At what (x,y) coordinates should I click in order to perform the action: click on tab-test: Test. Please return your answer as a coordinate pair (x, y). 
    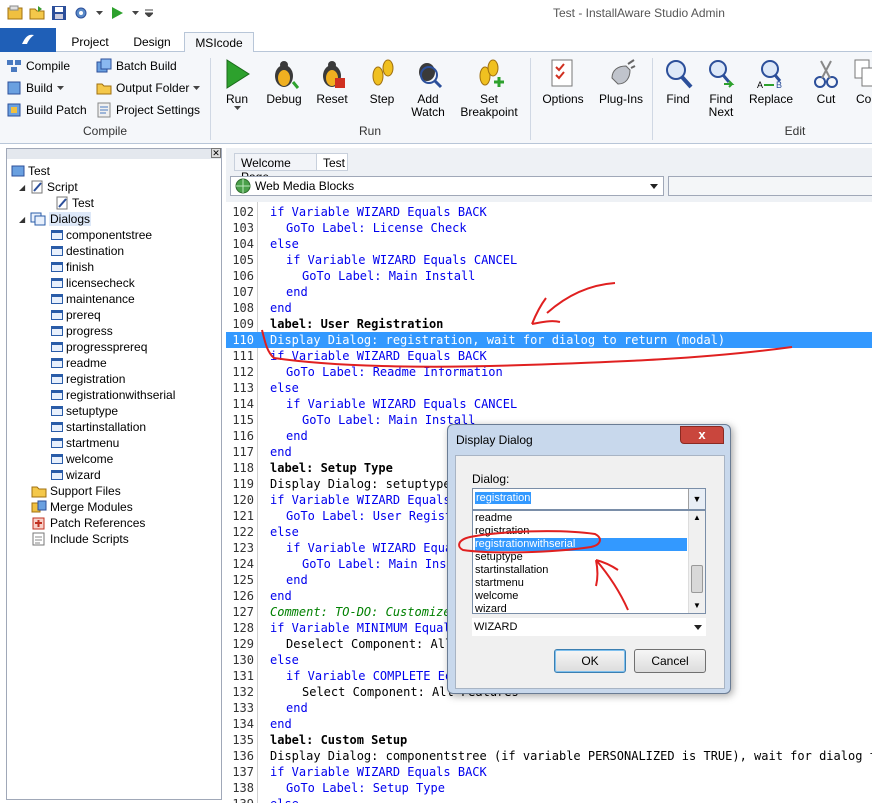
    Looking at the image, I should click on (332, 162).